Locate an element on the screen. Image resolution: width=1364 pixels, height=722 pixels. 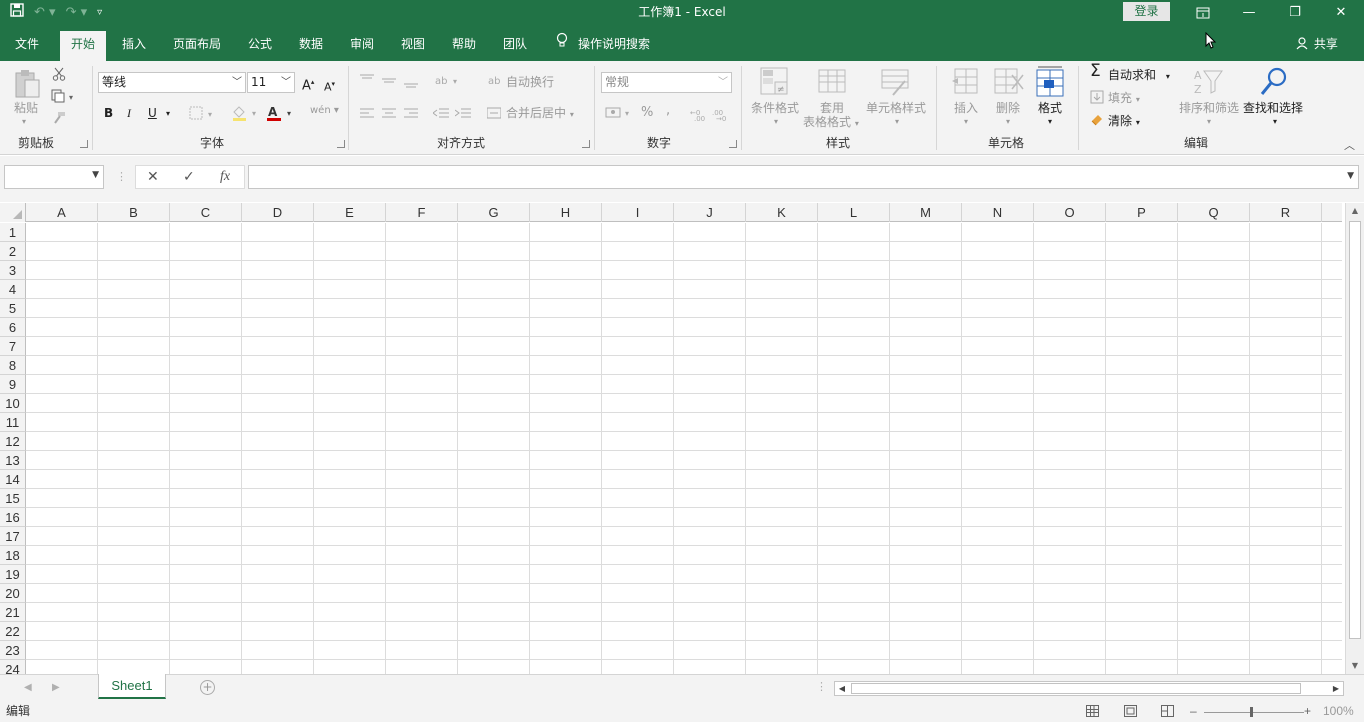
decrease-font-size-button: A▾ is located at coordinates (329, 86).